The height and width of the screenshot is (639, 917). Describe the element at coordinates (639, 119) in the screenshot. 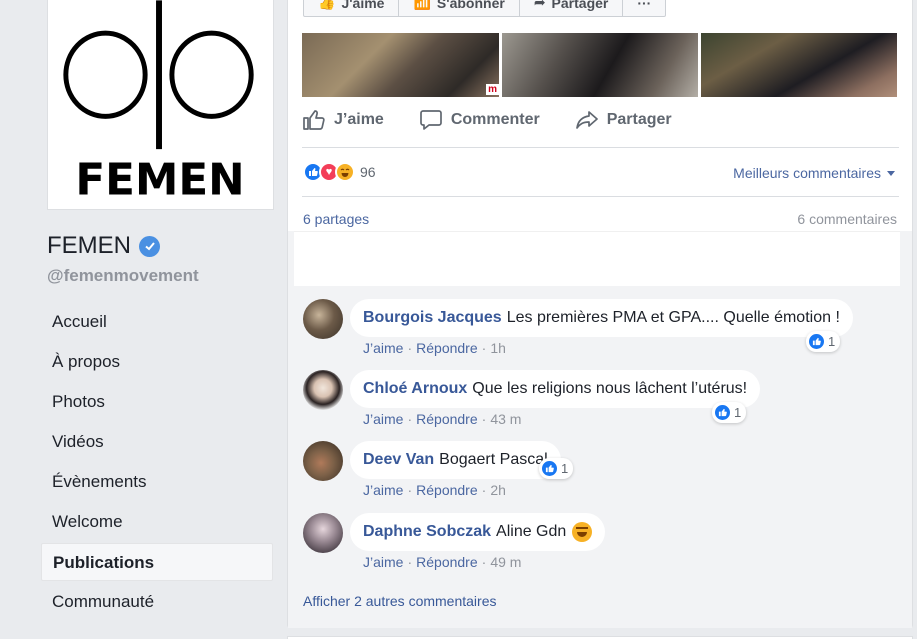

I see `share-label: Partager` at that location.